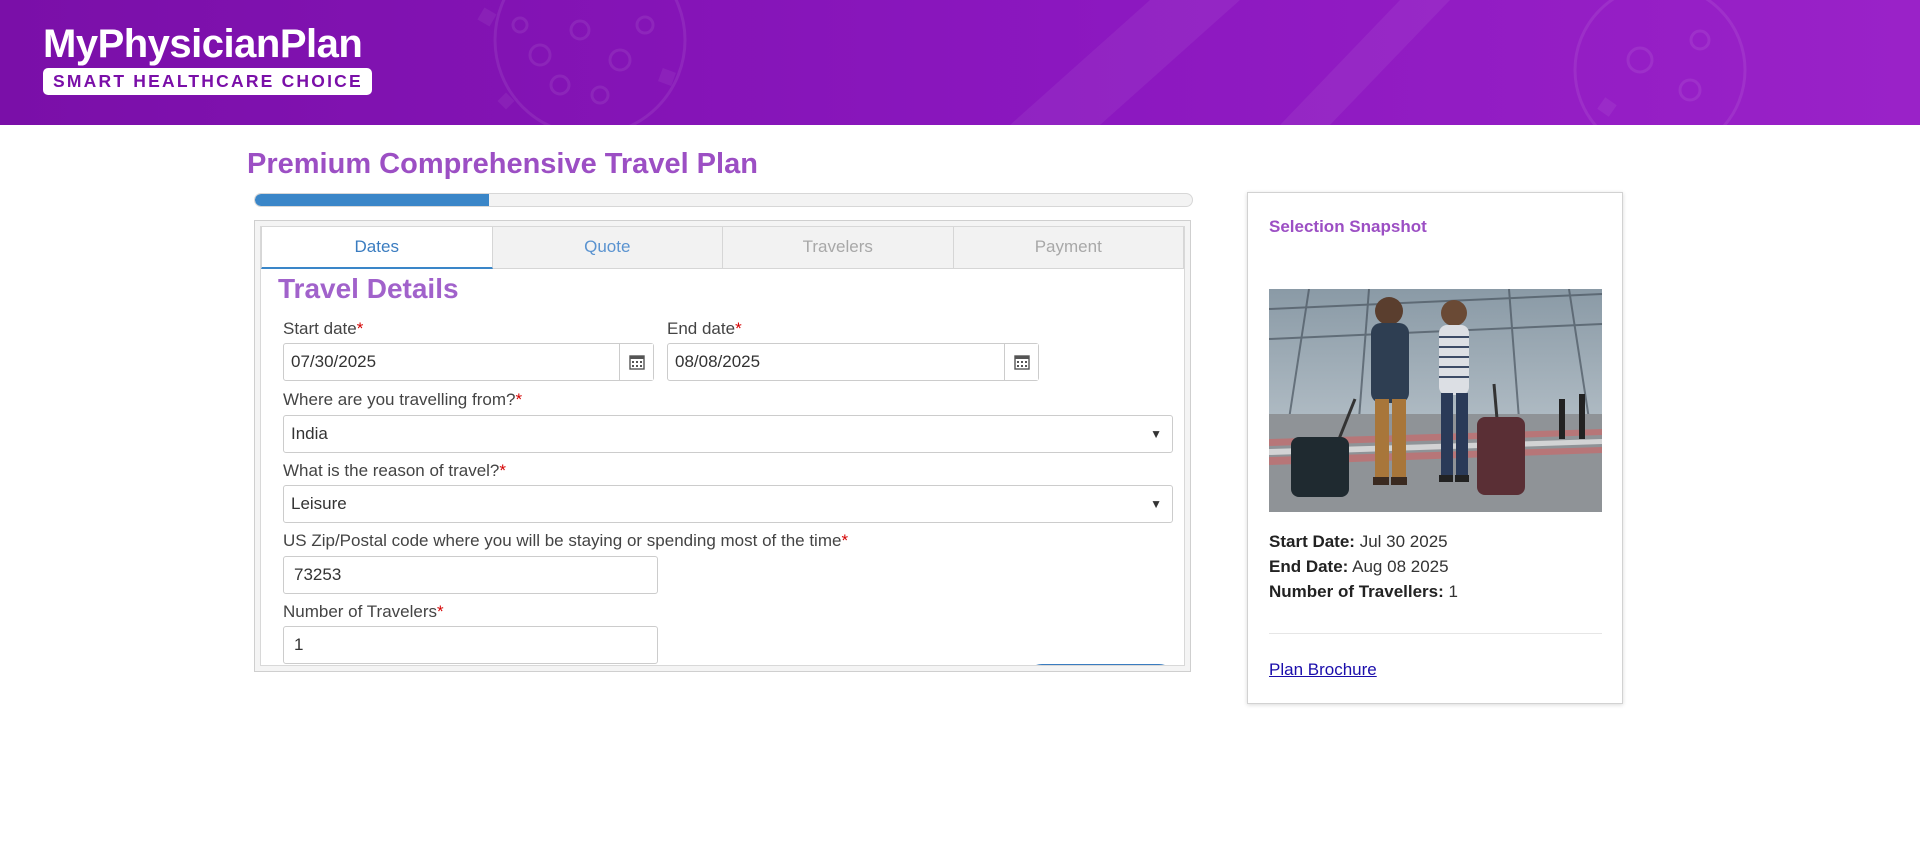  Describe the element at coordinates (320, 328) in the screenshot. I see `start-date-label-text: Start date` at that location.